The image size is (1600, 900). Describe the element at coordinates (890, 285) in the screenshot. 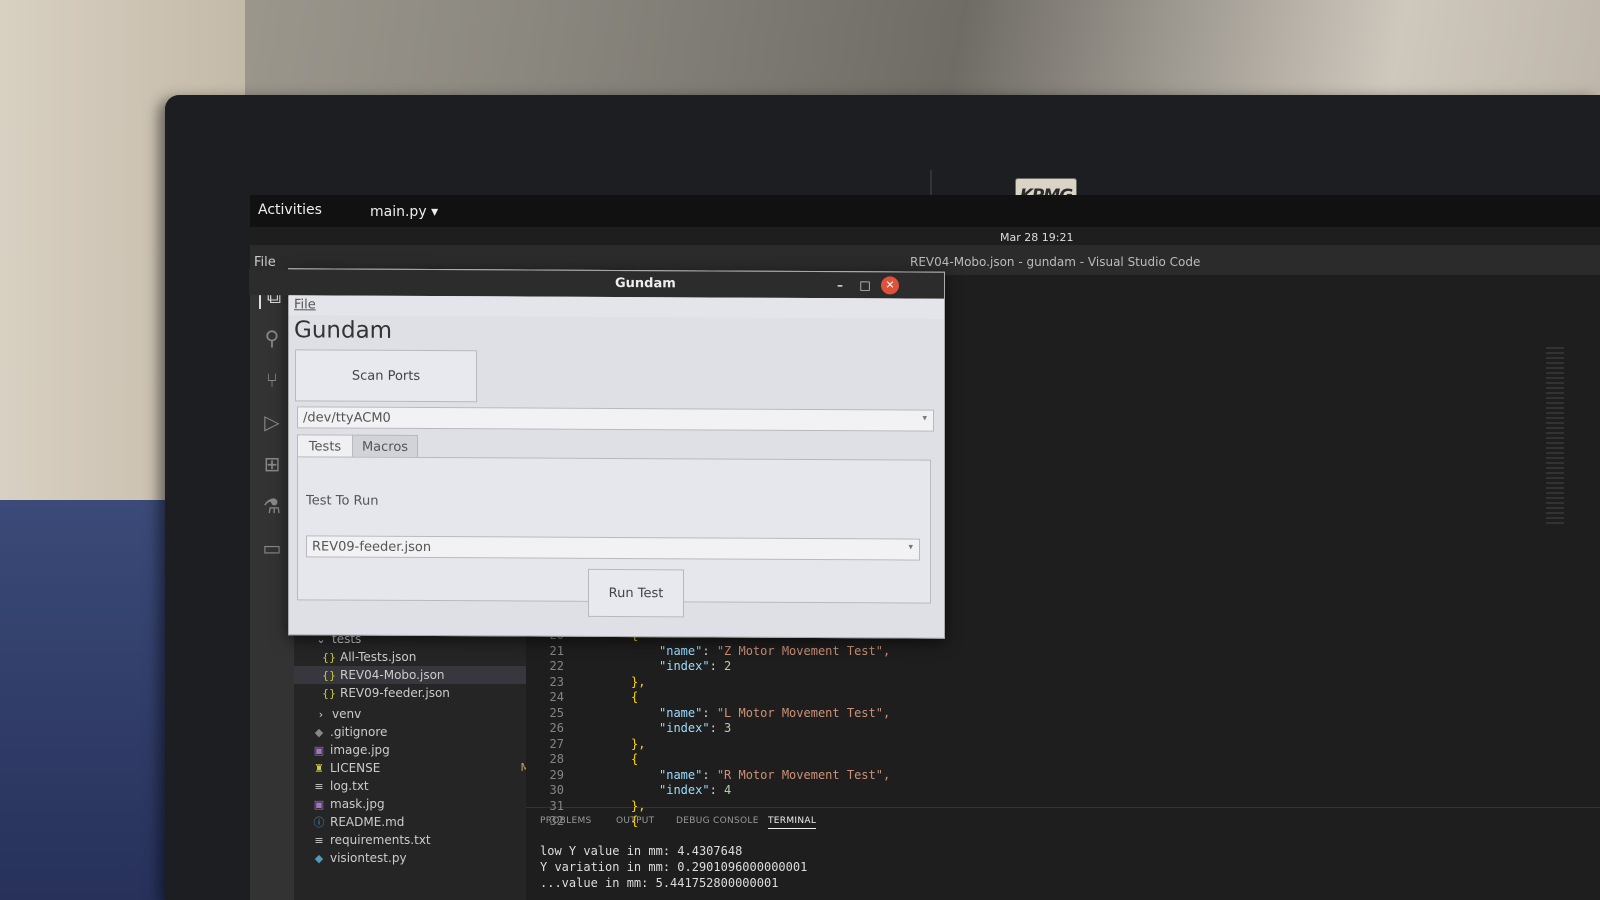

I see `close-icon: ✕` at that location.